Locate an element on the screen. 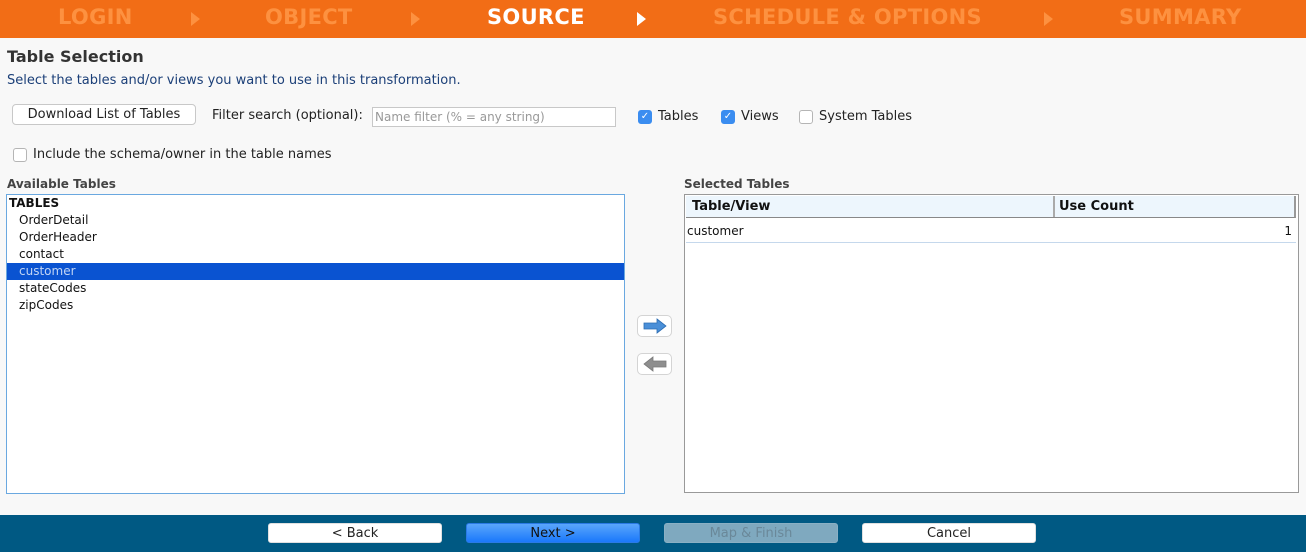 Image resolution: width=1306 pixels, height=552 pixels. back-button: < Back is located at coordinates (355, 533).